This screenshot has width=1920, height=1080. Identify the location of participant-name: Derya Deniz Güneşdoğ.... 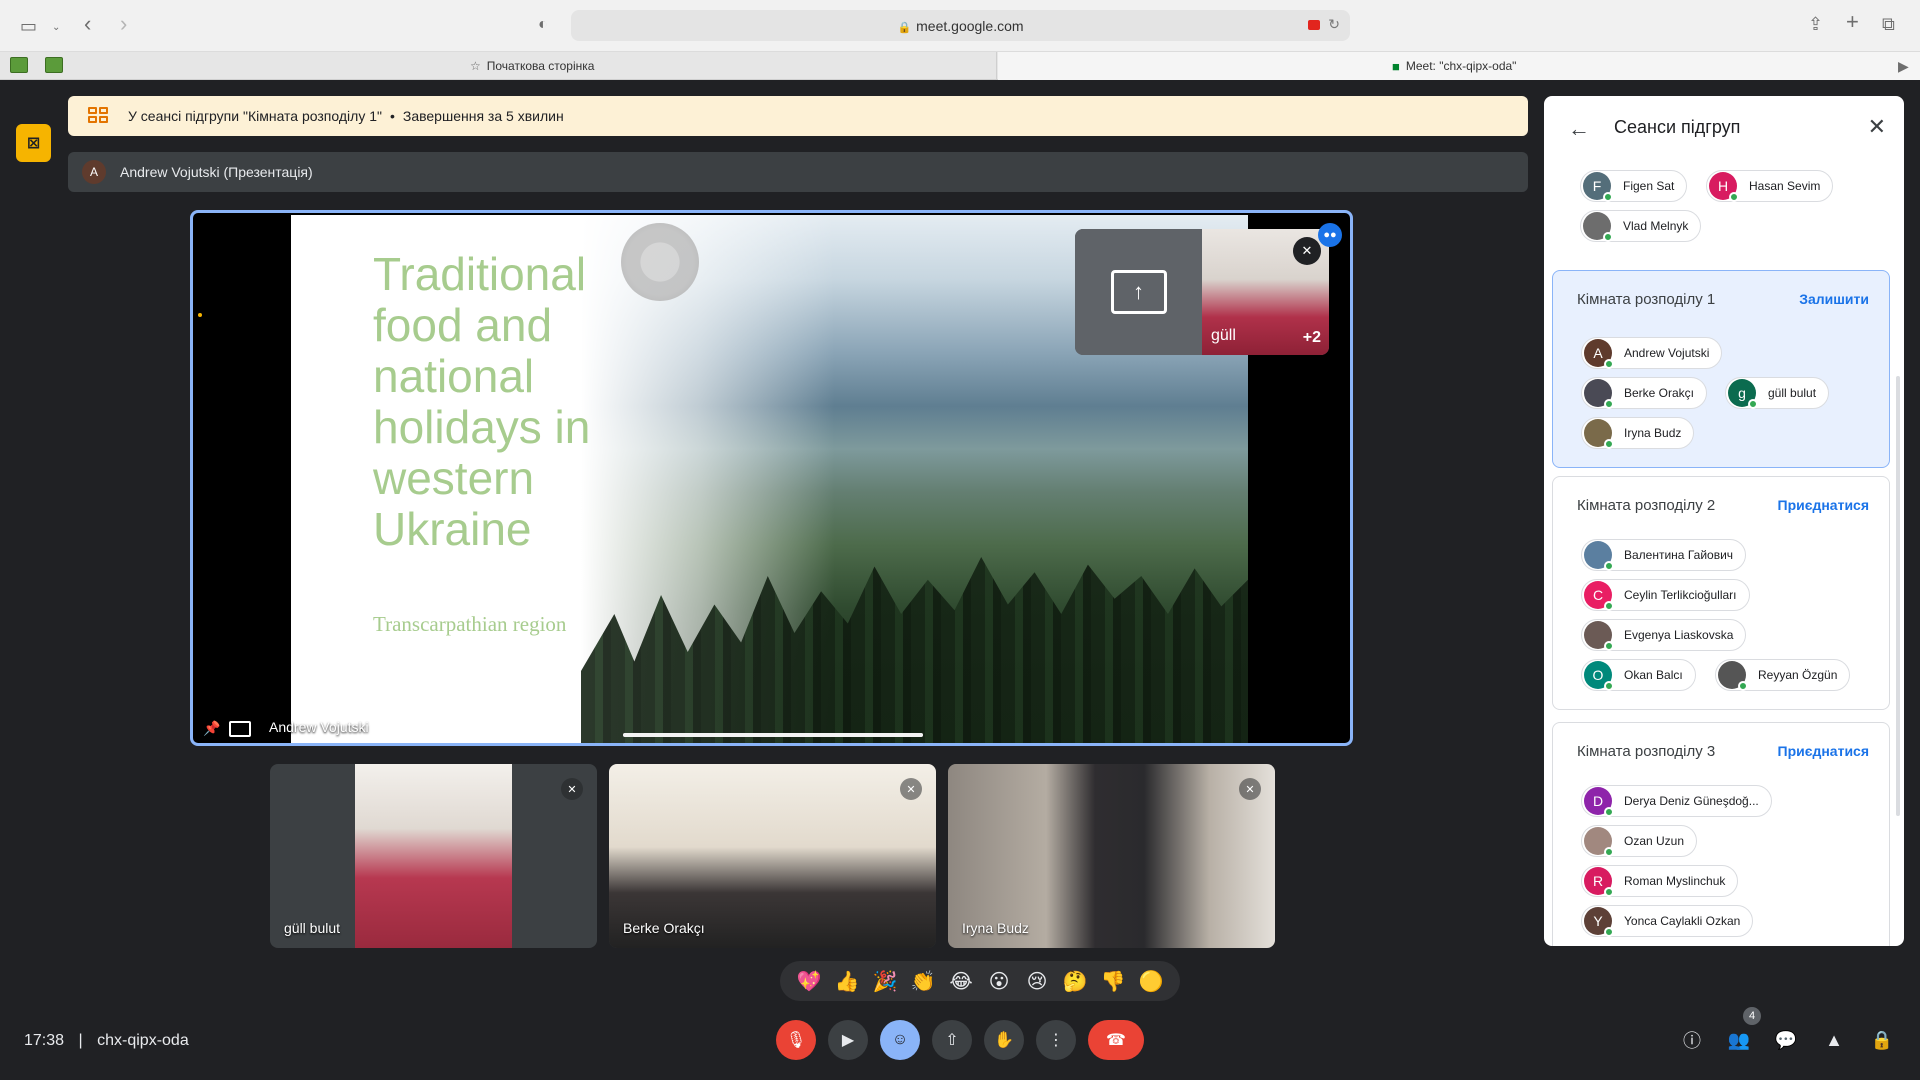
(1691, 801).